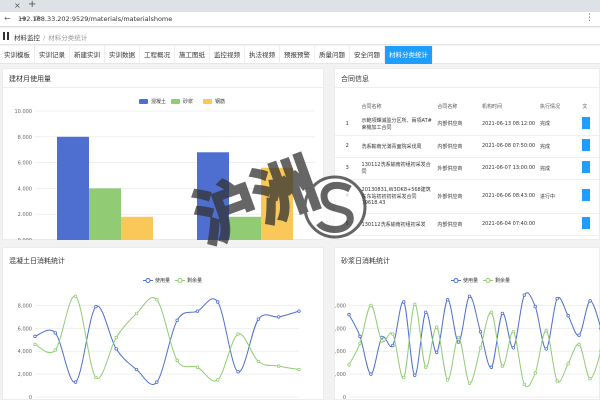 The image size is (600, 400). I want to click on y-tick-label: 4.000, so click(25, 189).